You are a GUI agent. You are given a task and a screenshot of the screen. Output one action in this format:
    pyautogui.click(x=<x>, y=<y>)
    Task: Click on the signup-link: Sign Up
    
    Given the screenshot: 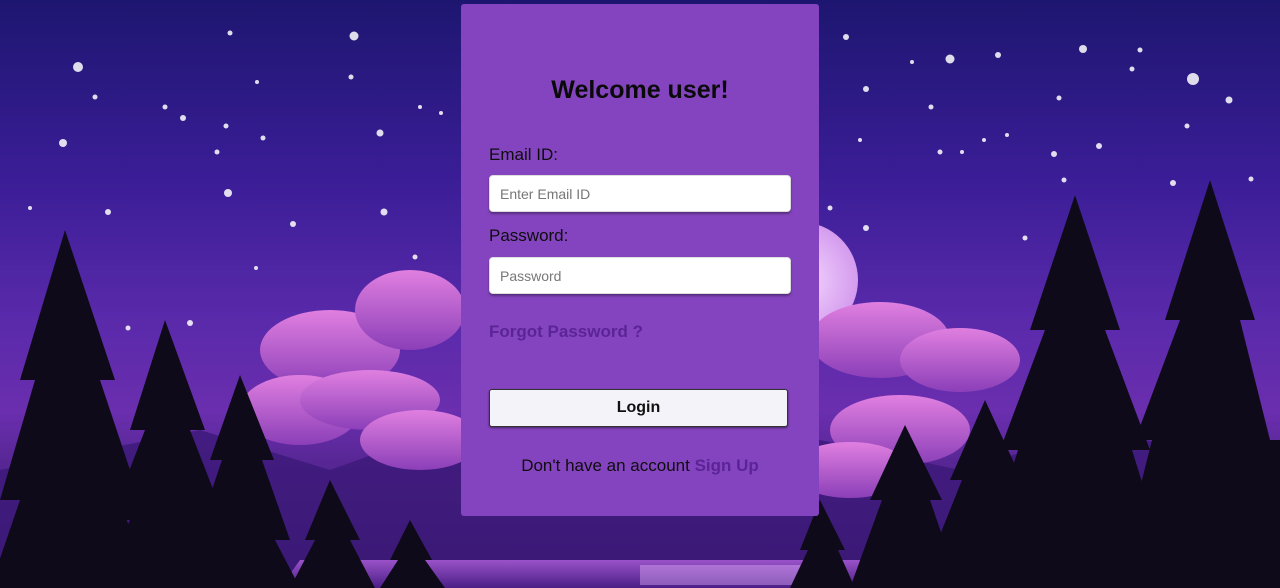 What is the action you would take?
    pyautogui.click(x=727, y=465)
    